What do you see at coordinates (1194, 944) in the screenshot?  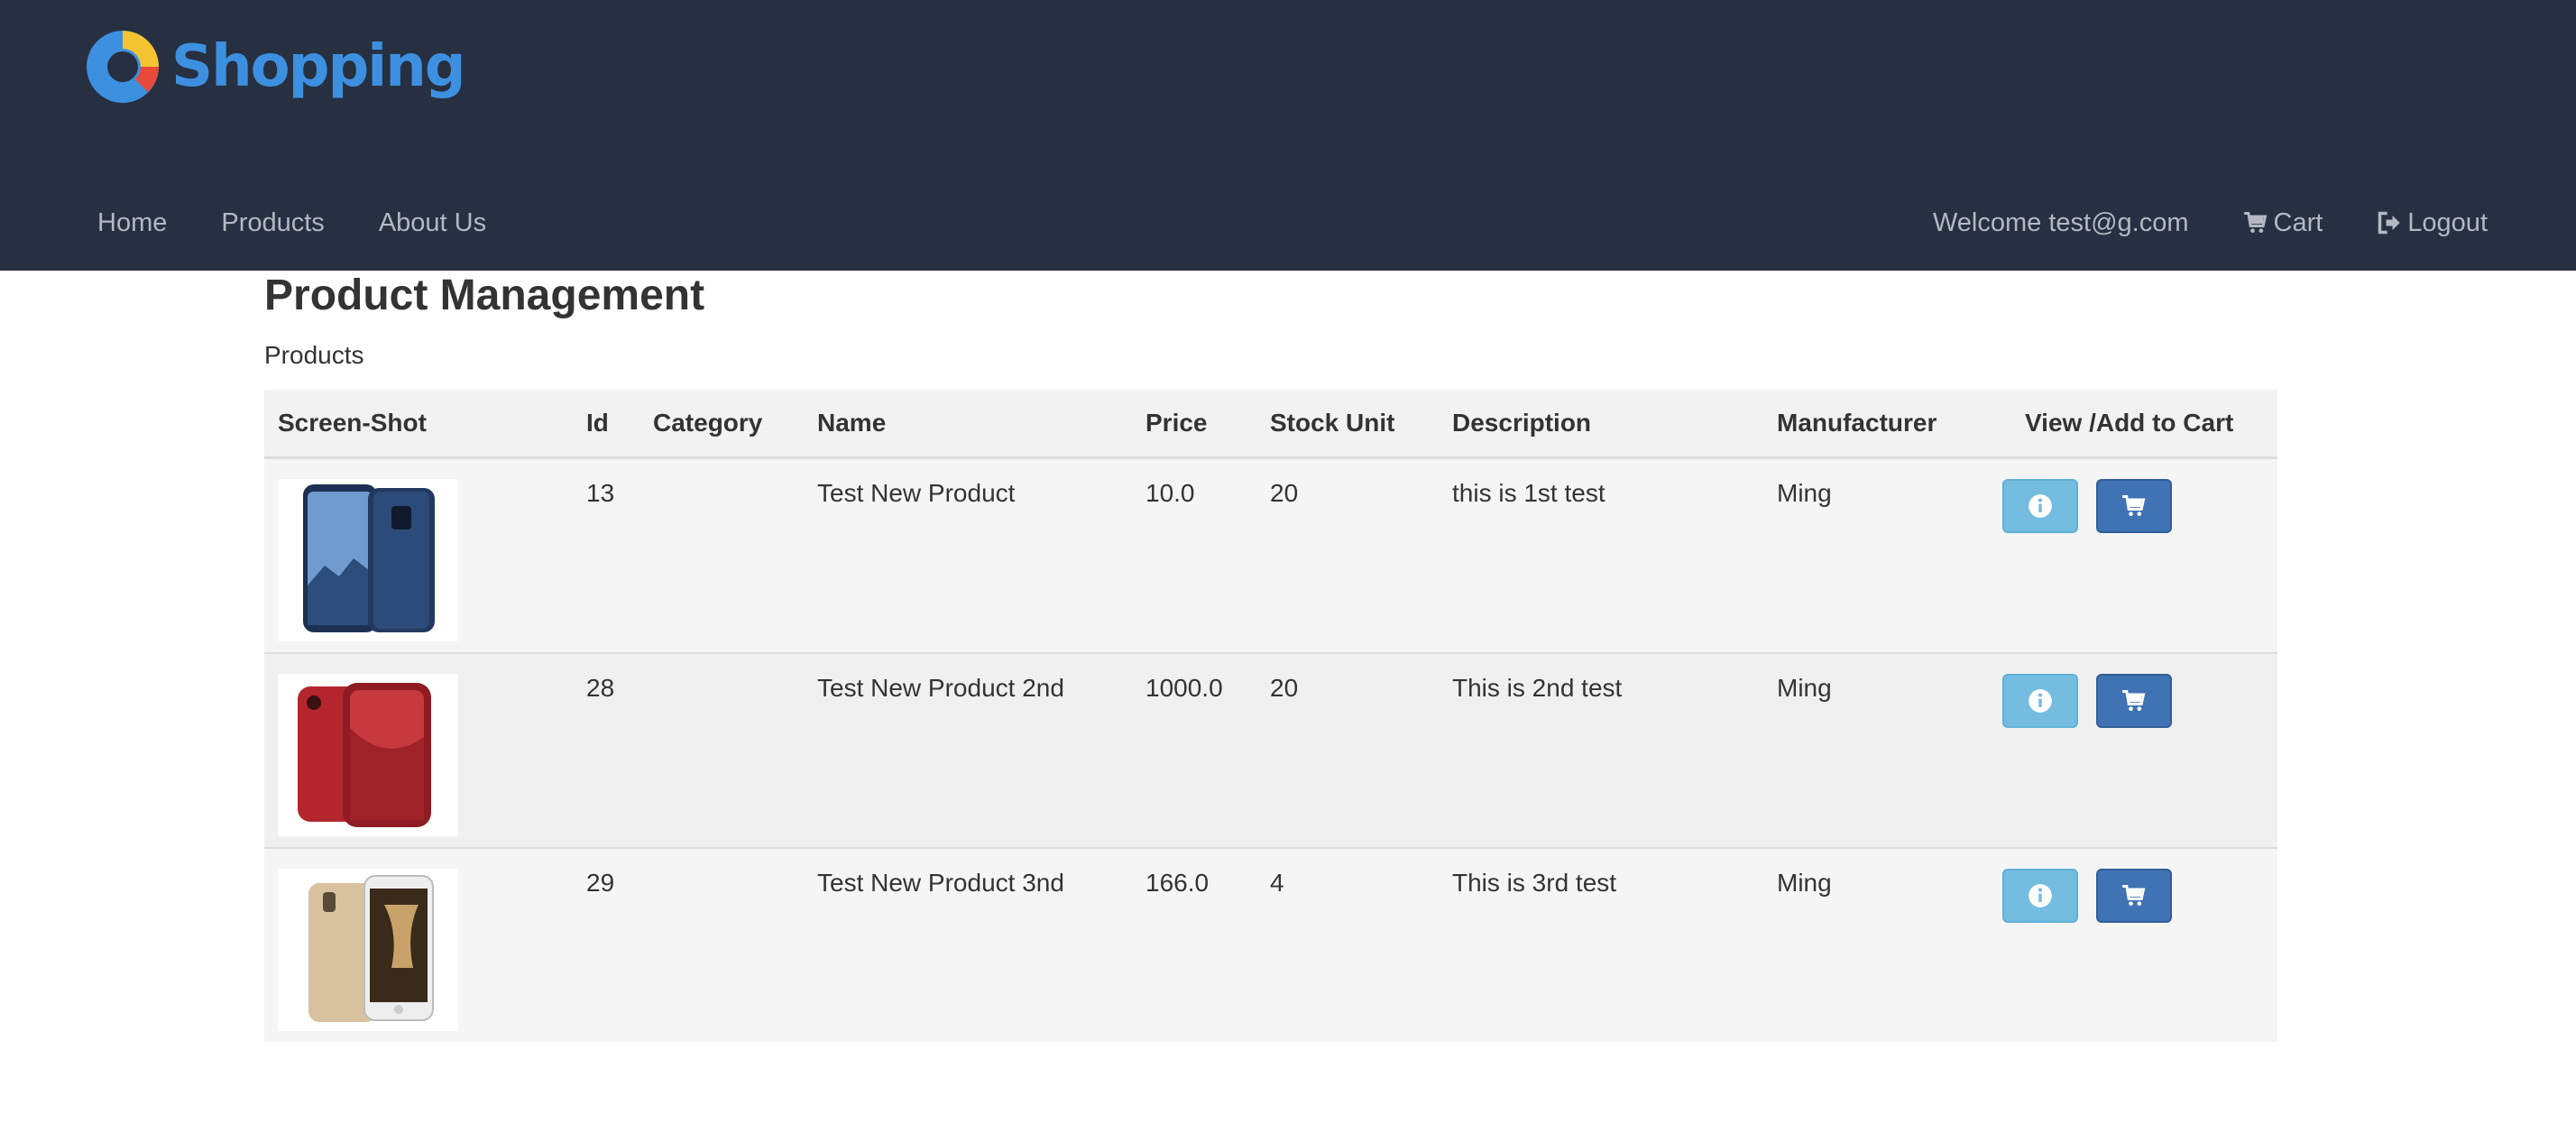 I see `price-cell: 166.0` at bounding box center [1194, 944].